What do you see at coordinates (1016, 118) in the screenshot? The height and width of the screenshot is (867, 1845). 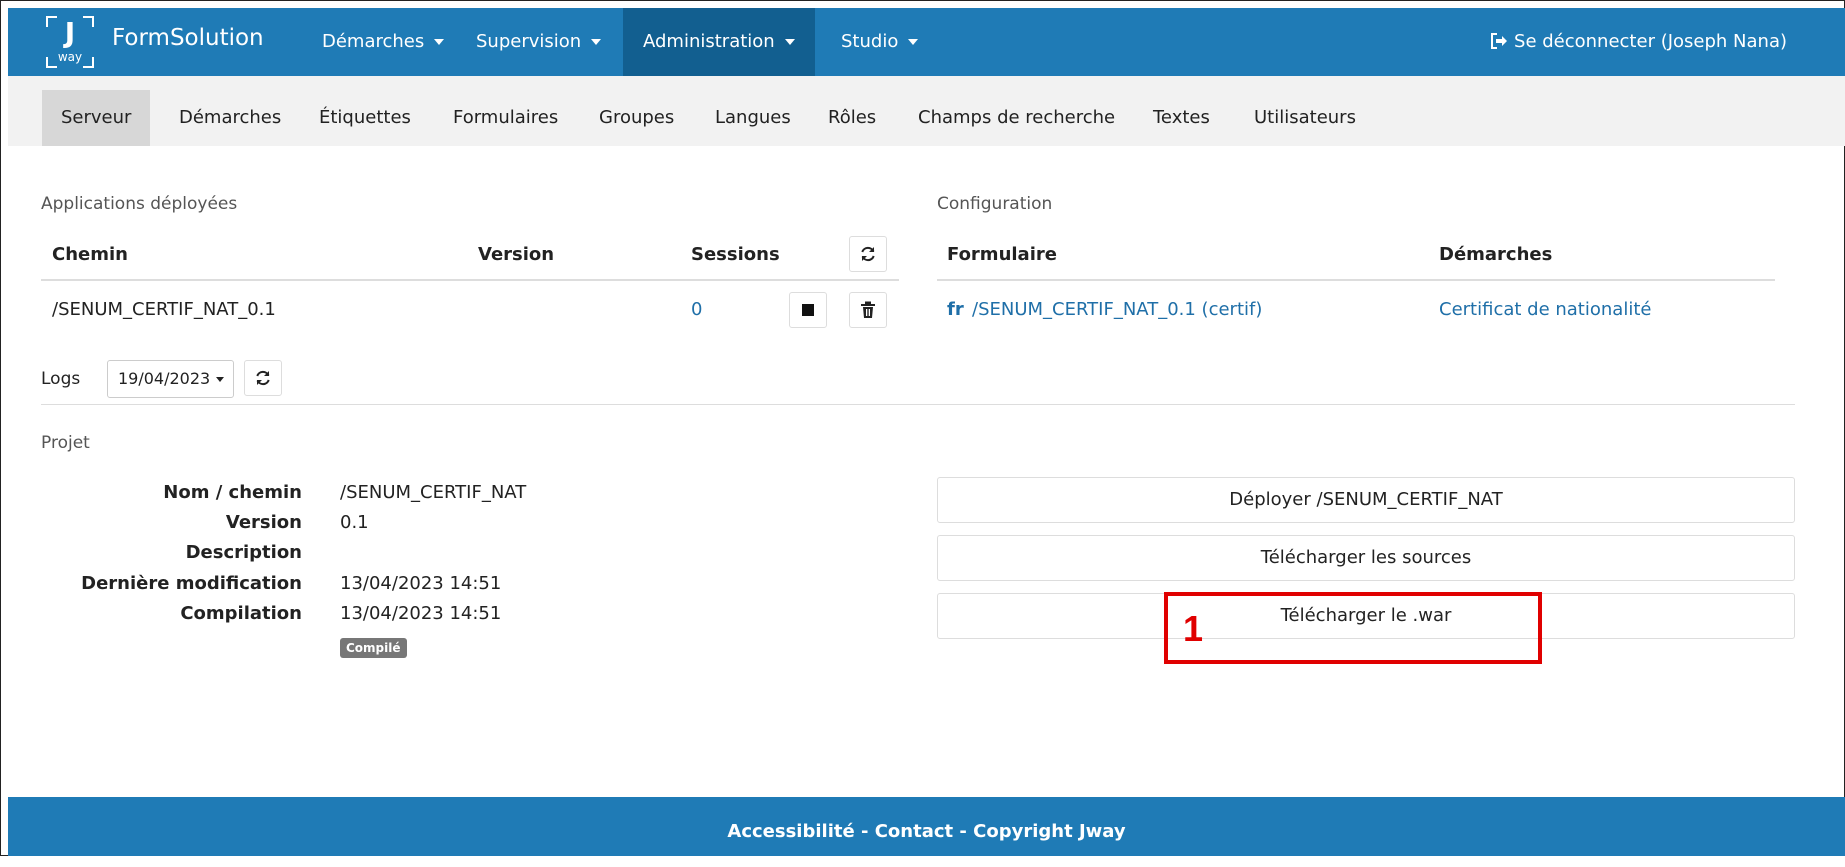 I see `tab-champs-recherche: Champs de recherche` at bounding box center [1016, 118].